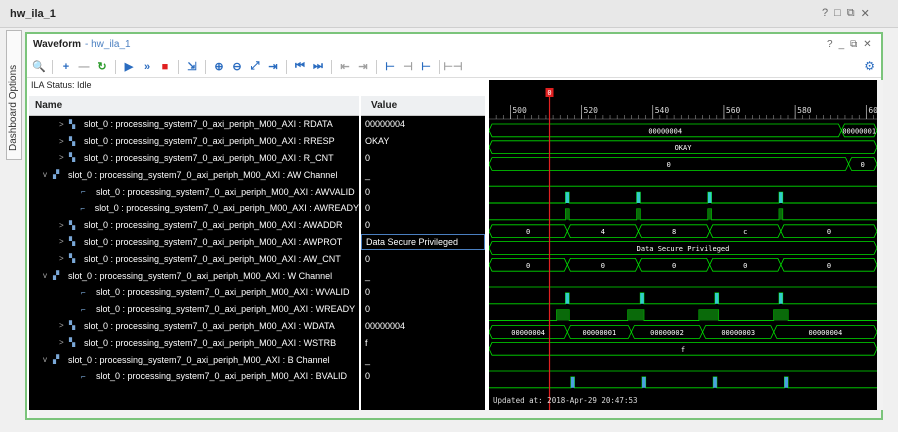  What do you see at coordinates (129, 67) in the screenshot?
I see `run-icon: ▶` at bounding box center [129, 67].